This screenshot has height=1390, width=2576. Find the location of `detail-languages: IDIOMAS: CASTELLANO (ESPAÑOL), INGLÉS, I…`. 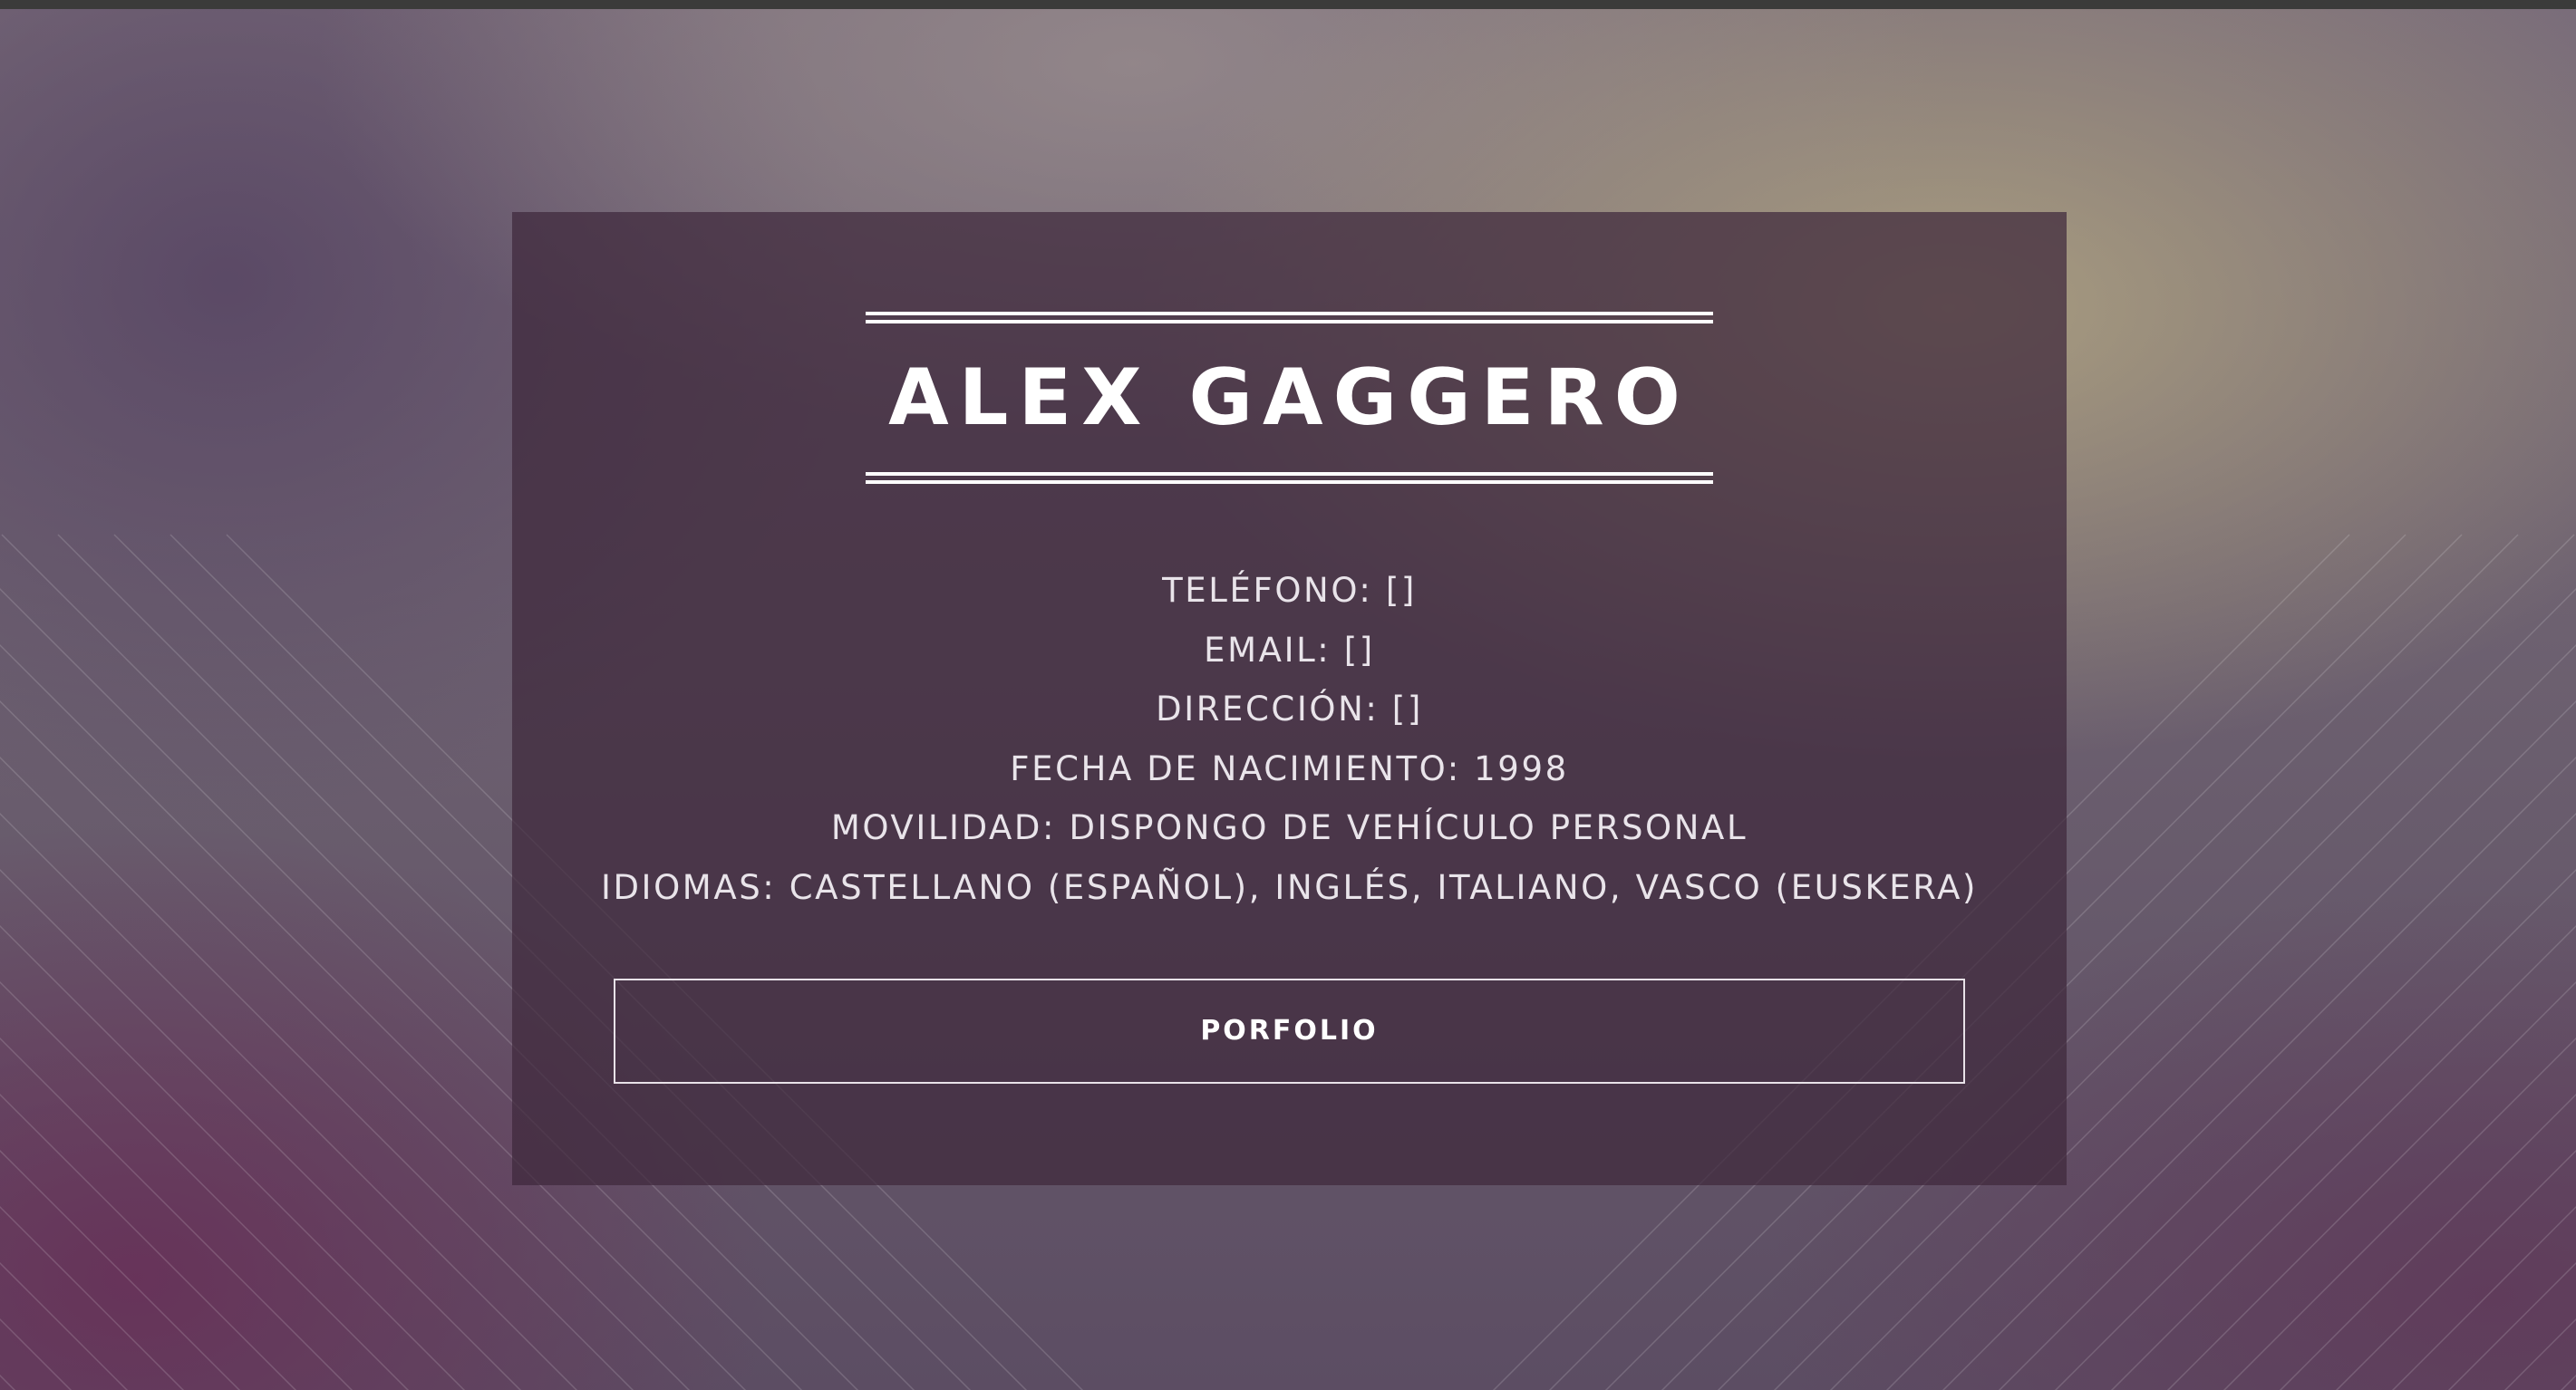

detail-languages: IDIOMAS: CASTELLANO (ESPAÑOL), INGLÉS, I… is located at coordinates (1289, 887).